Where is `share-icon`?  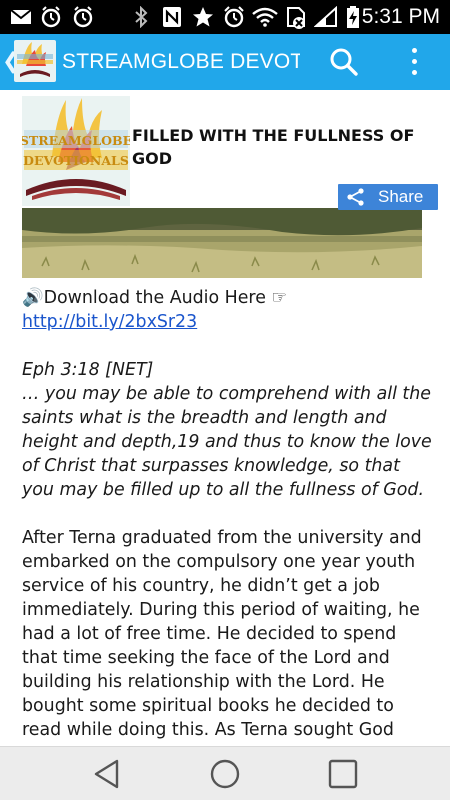 share-icon is located at coordinates (355, 197).